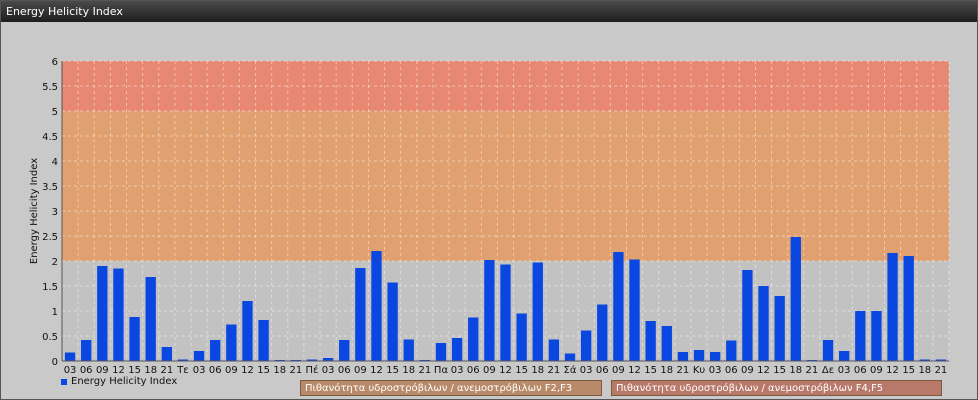 Image resolution: width=978 pixels, height=400 pixels. Describe the element at coordinates (34, 211) in the screenshot. I see `y-axis-label: Energy Helicity Index` at that location.